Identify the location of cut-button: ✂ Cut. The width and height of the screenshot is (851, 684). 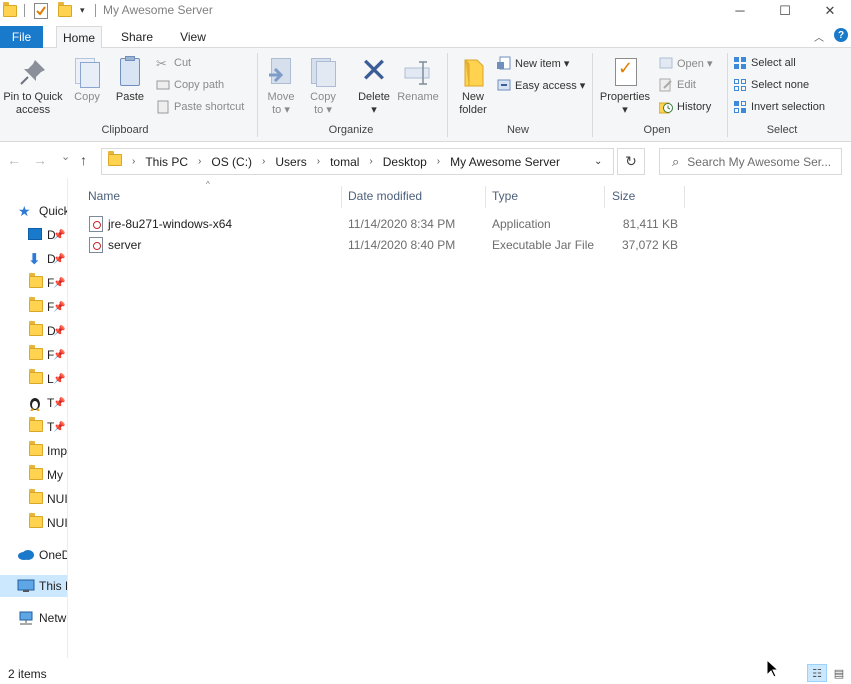
(173, 63).